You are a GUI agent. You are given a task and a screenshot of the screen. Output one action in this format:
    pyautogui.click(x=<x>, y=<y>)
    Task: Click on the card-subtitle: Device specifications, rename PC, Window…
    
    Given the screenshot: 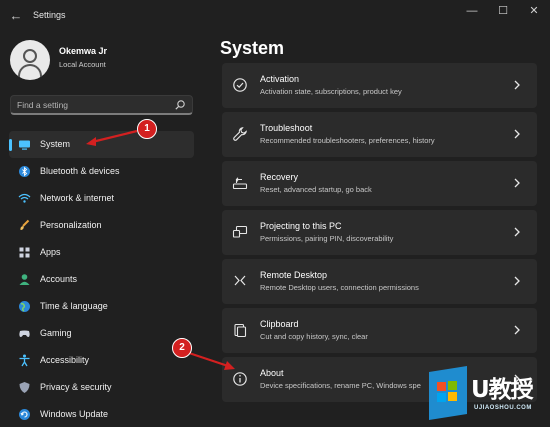 What is the action you would take?
    pyautogui.click(x=340, y=385)
    